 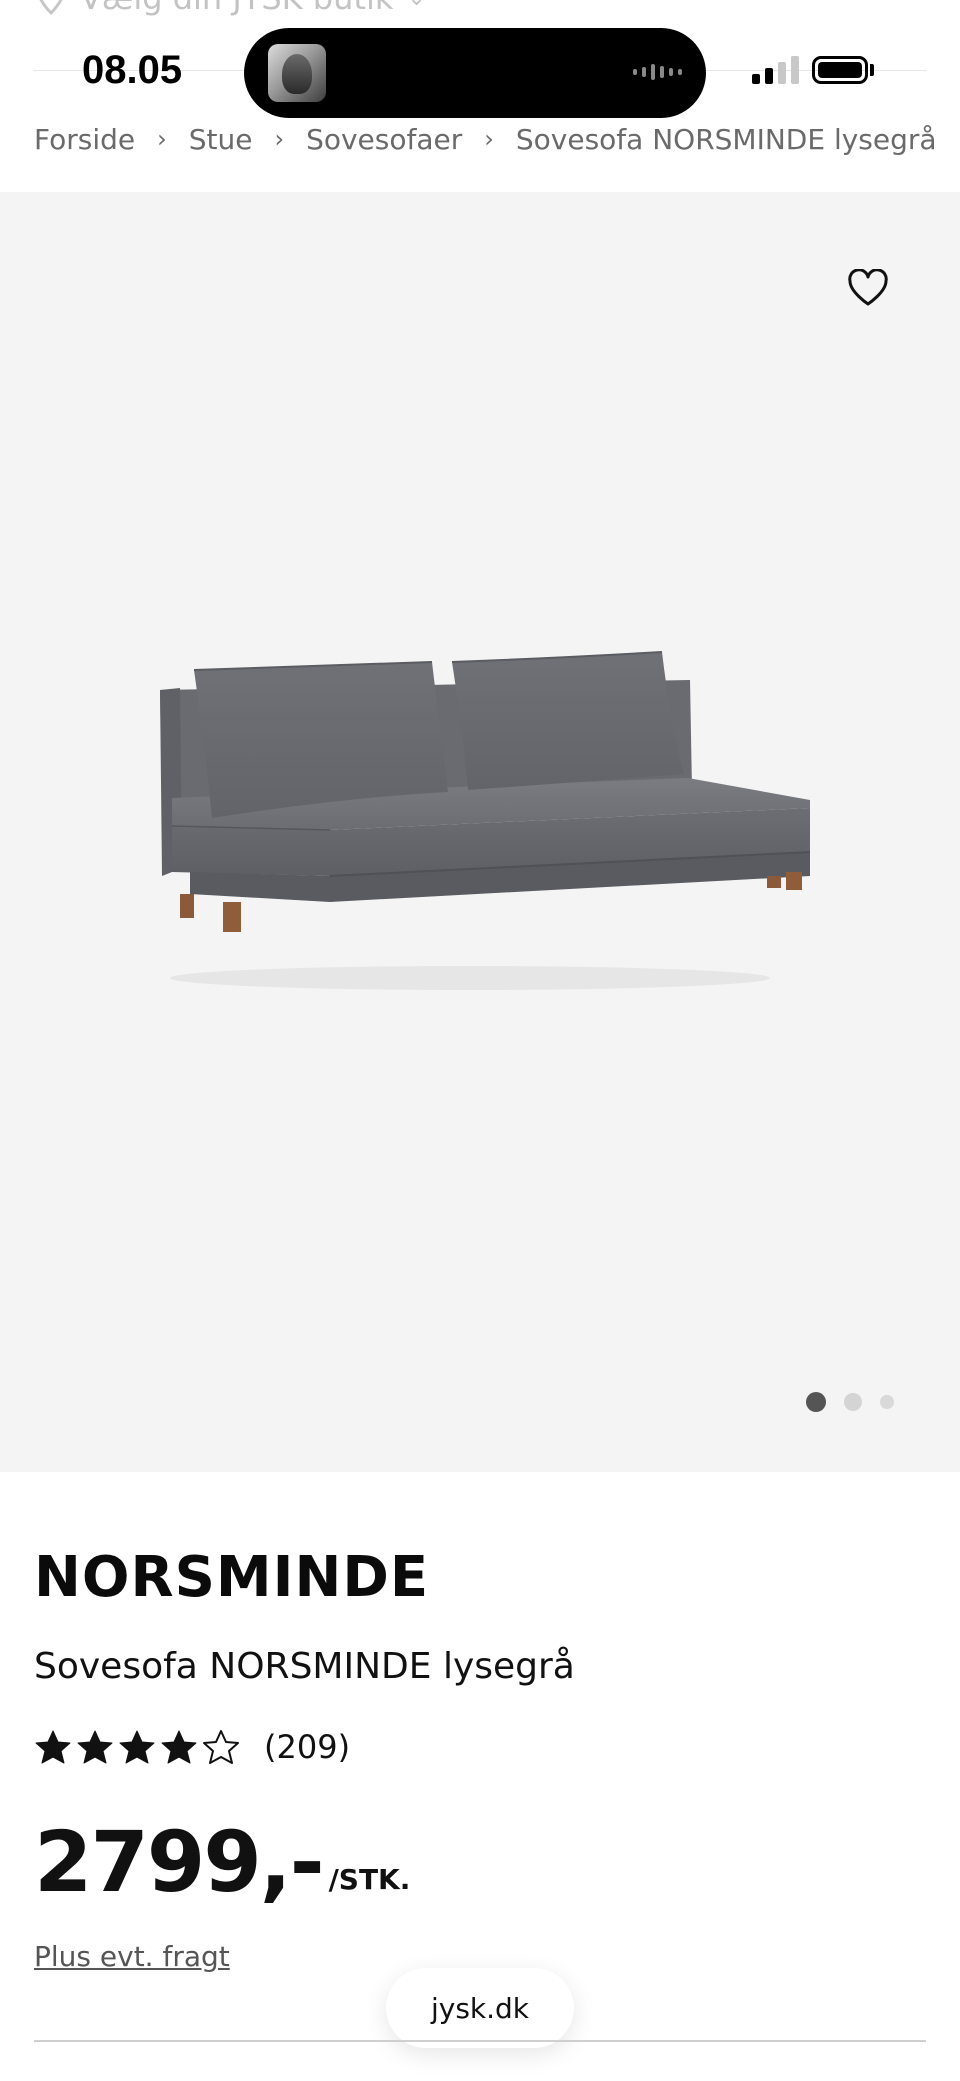 I want to click on product-brand: NORSMINDE, so click(x=232, y=1577).